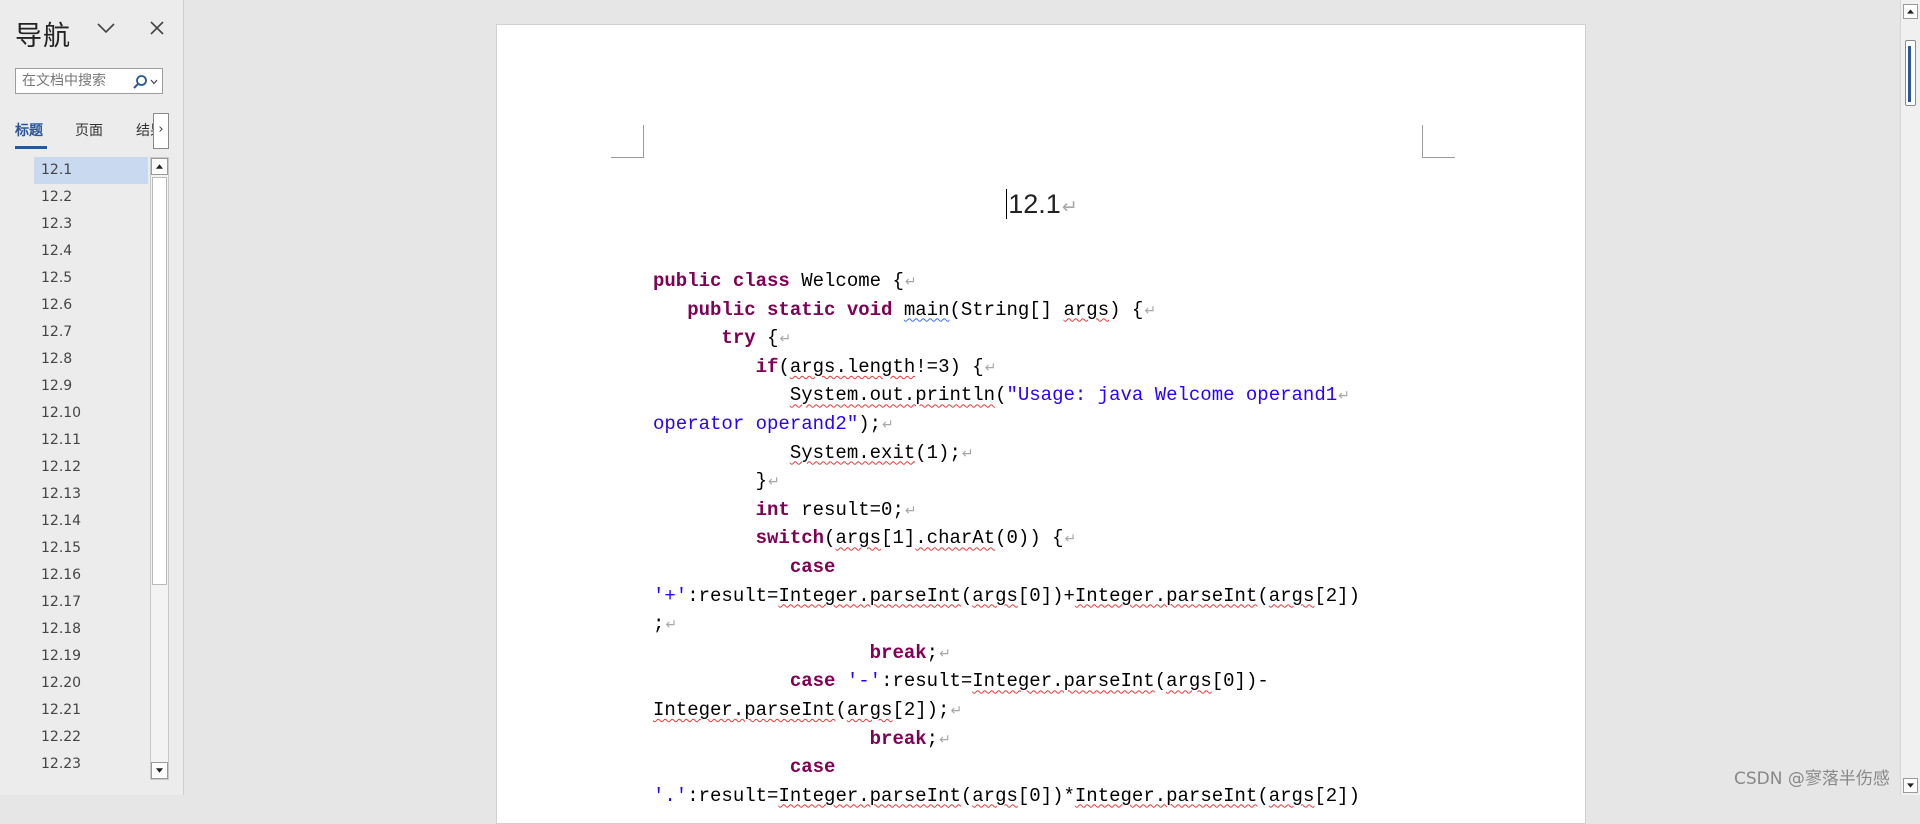 The height and width of the screenshot is (824, 1920). Describe the element at coordinates (91, 251) in the screenshot. I see `heading-list-item: 12.4` at that location.